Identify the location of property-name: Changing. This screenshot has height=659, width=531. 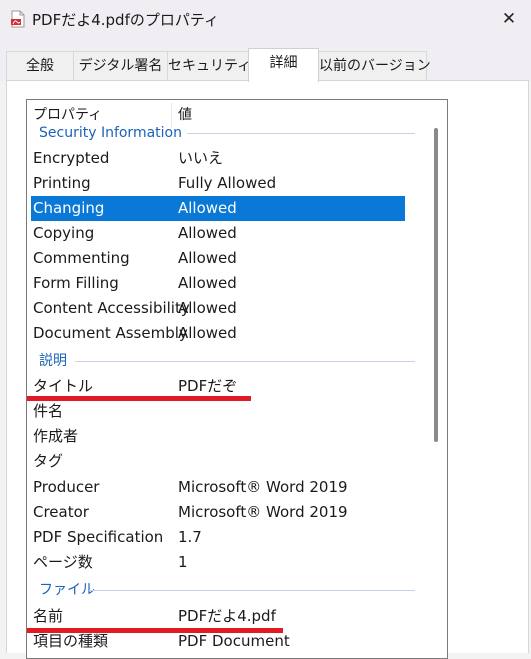
(69, 208).